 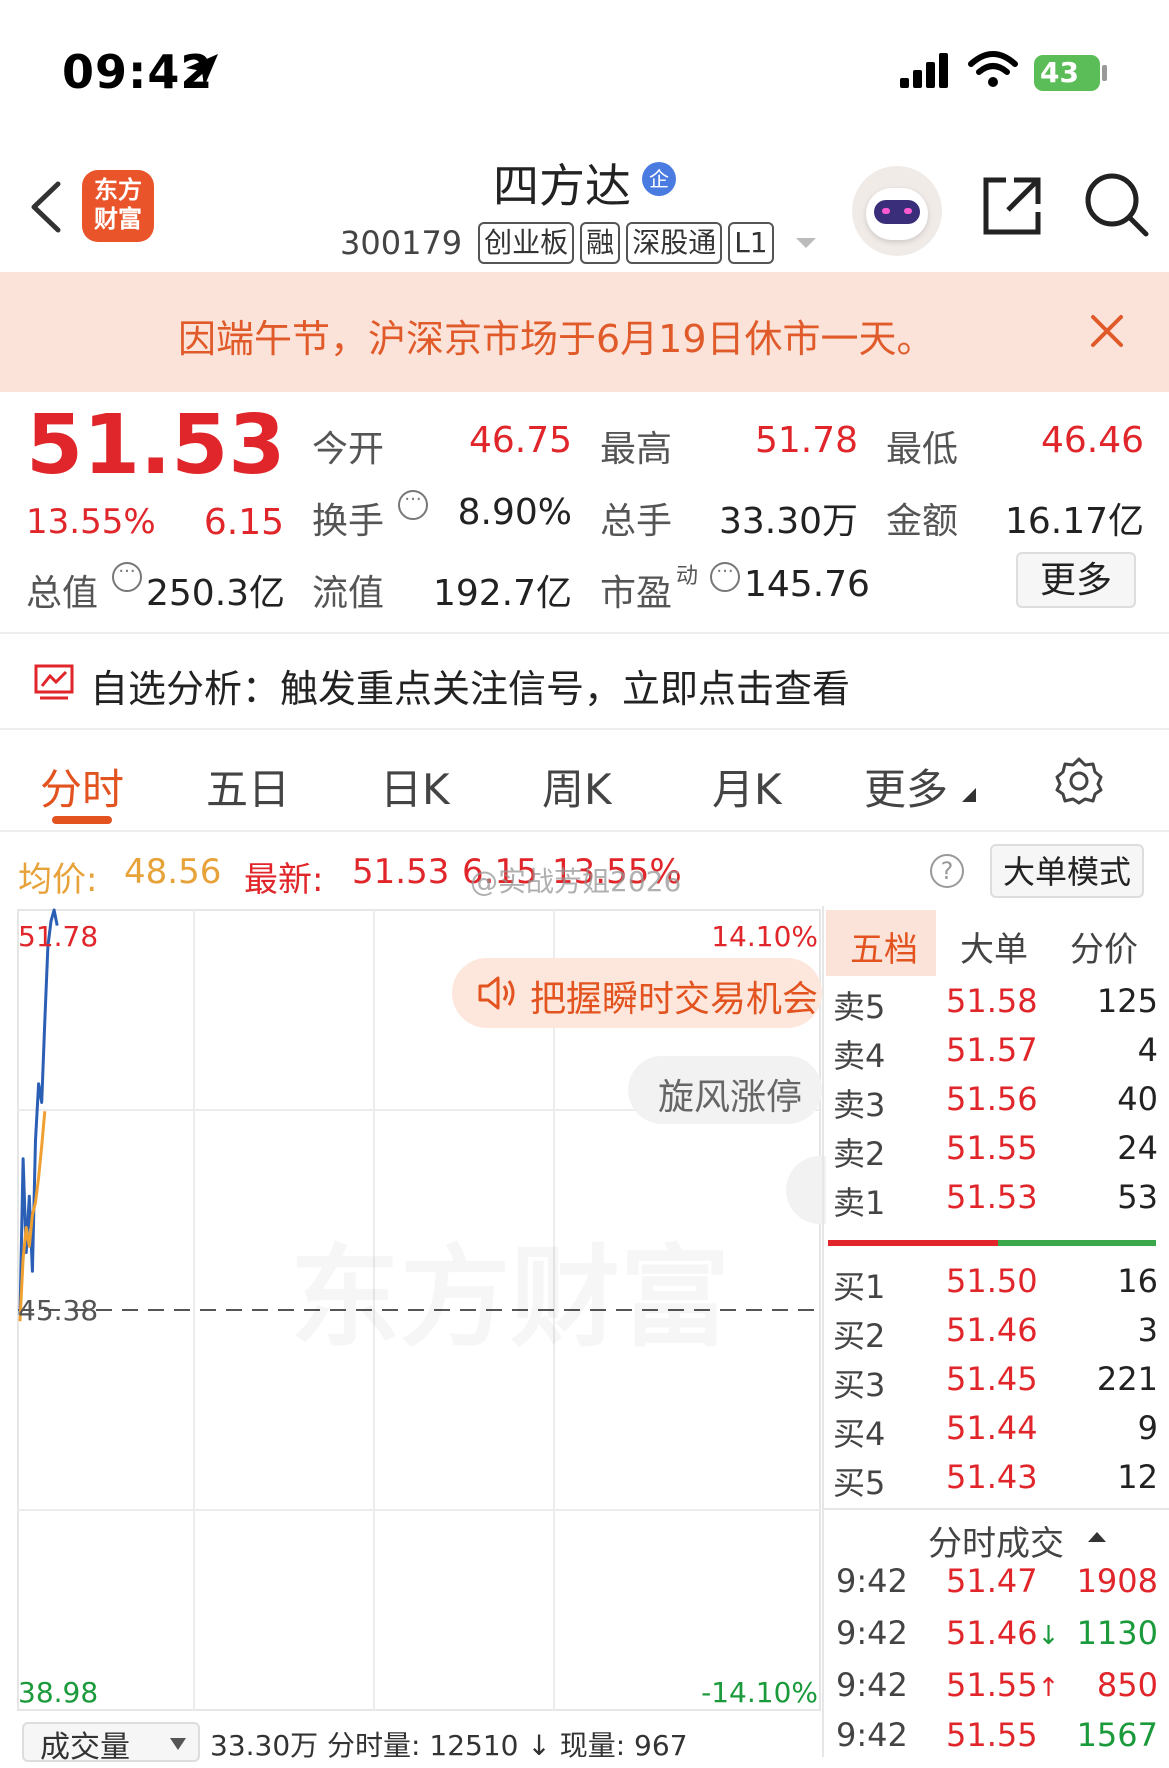 What do you see at coordinates (859, 1385) in the screenshot?
I see `buy-label: 买3` at bounding box center [859, 1385].